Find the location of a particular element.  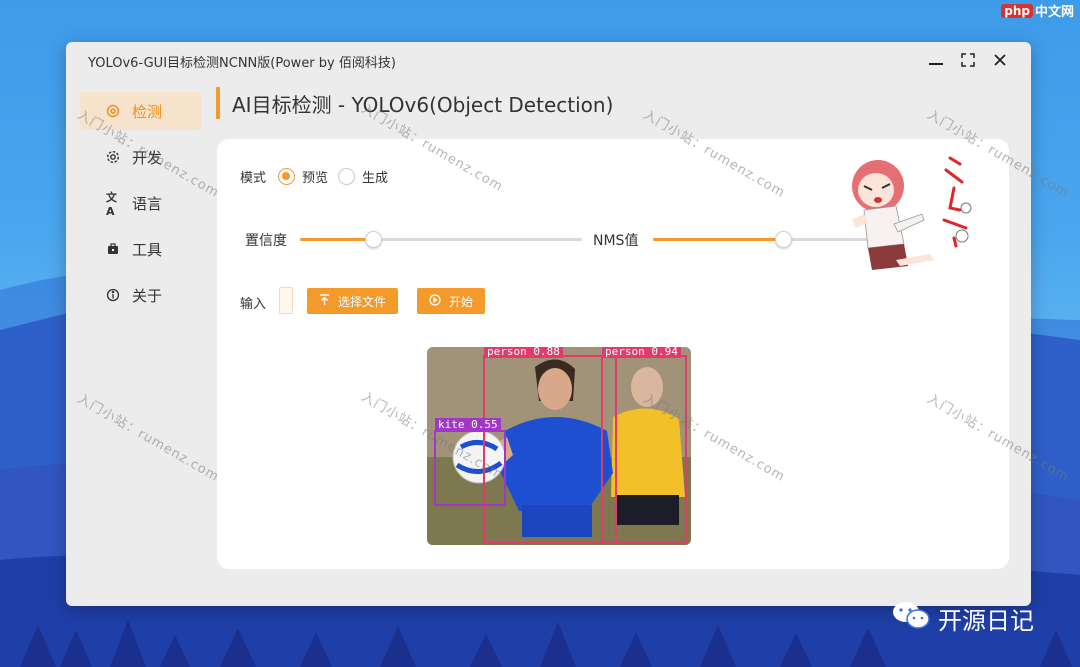

nms-label: NMS值 is located at coordinates (616, 241).